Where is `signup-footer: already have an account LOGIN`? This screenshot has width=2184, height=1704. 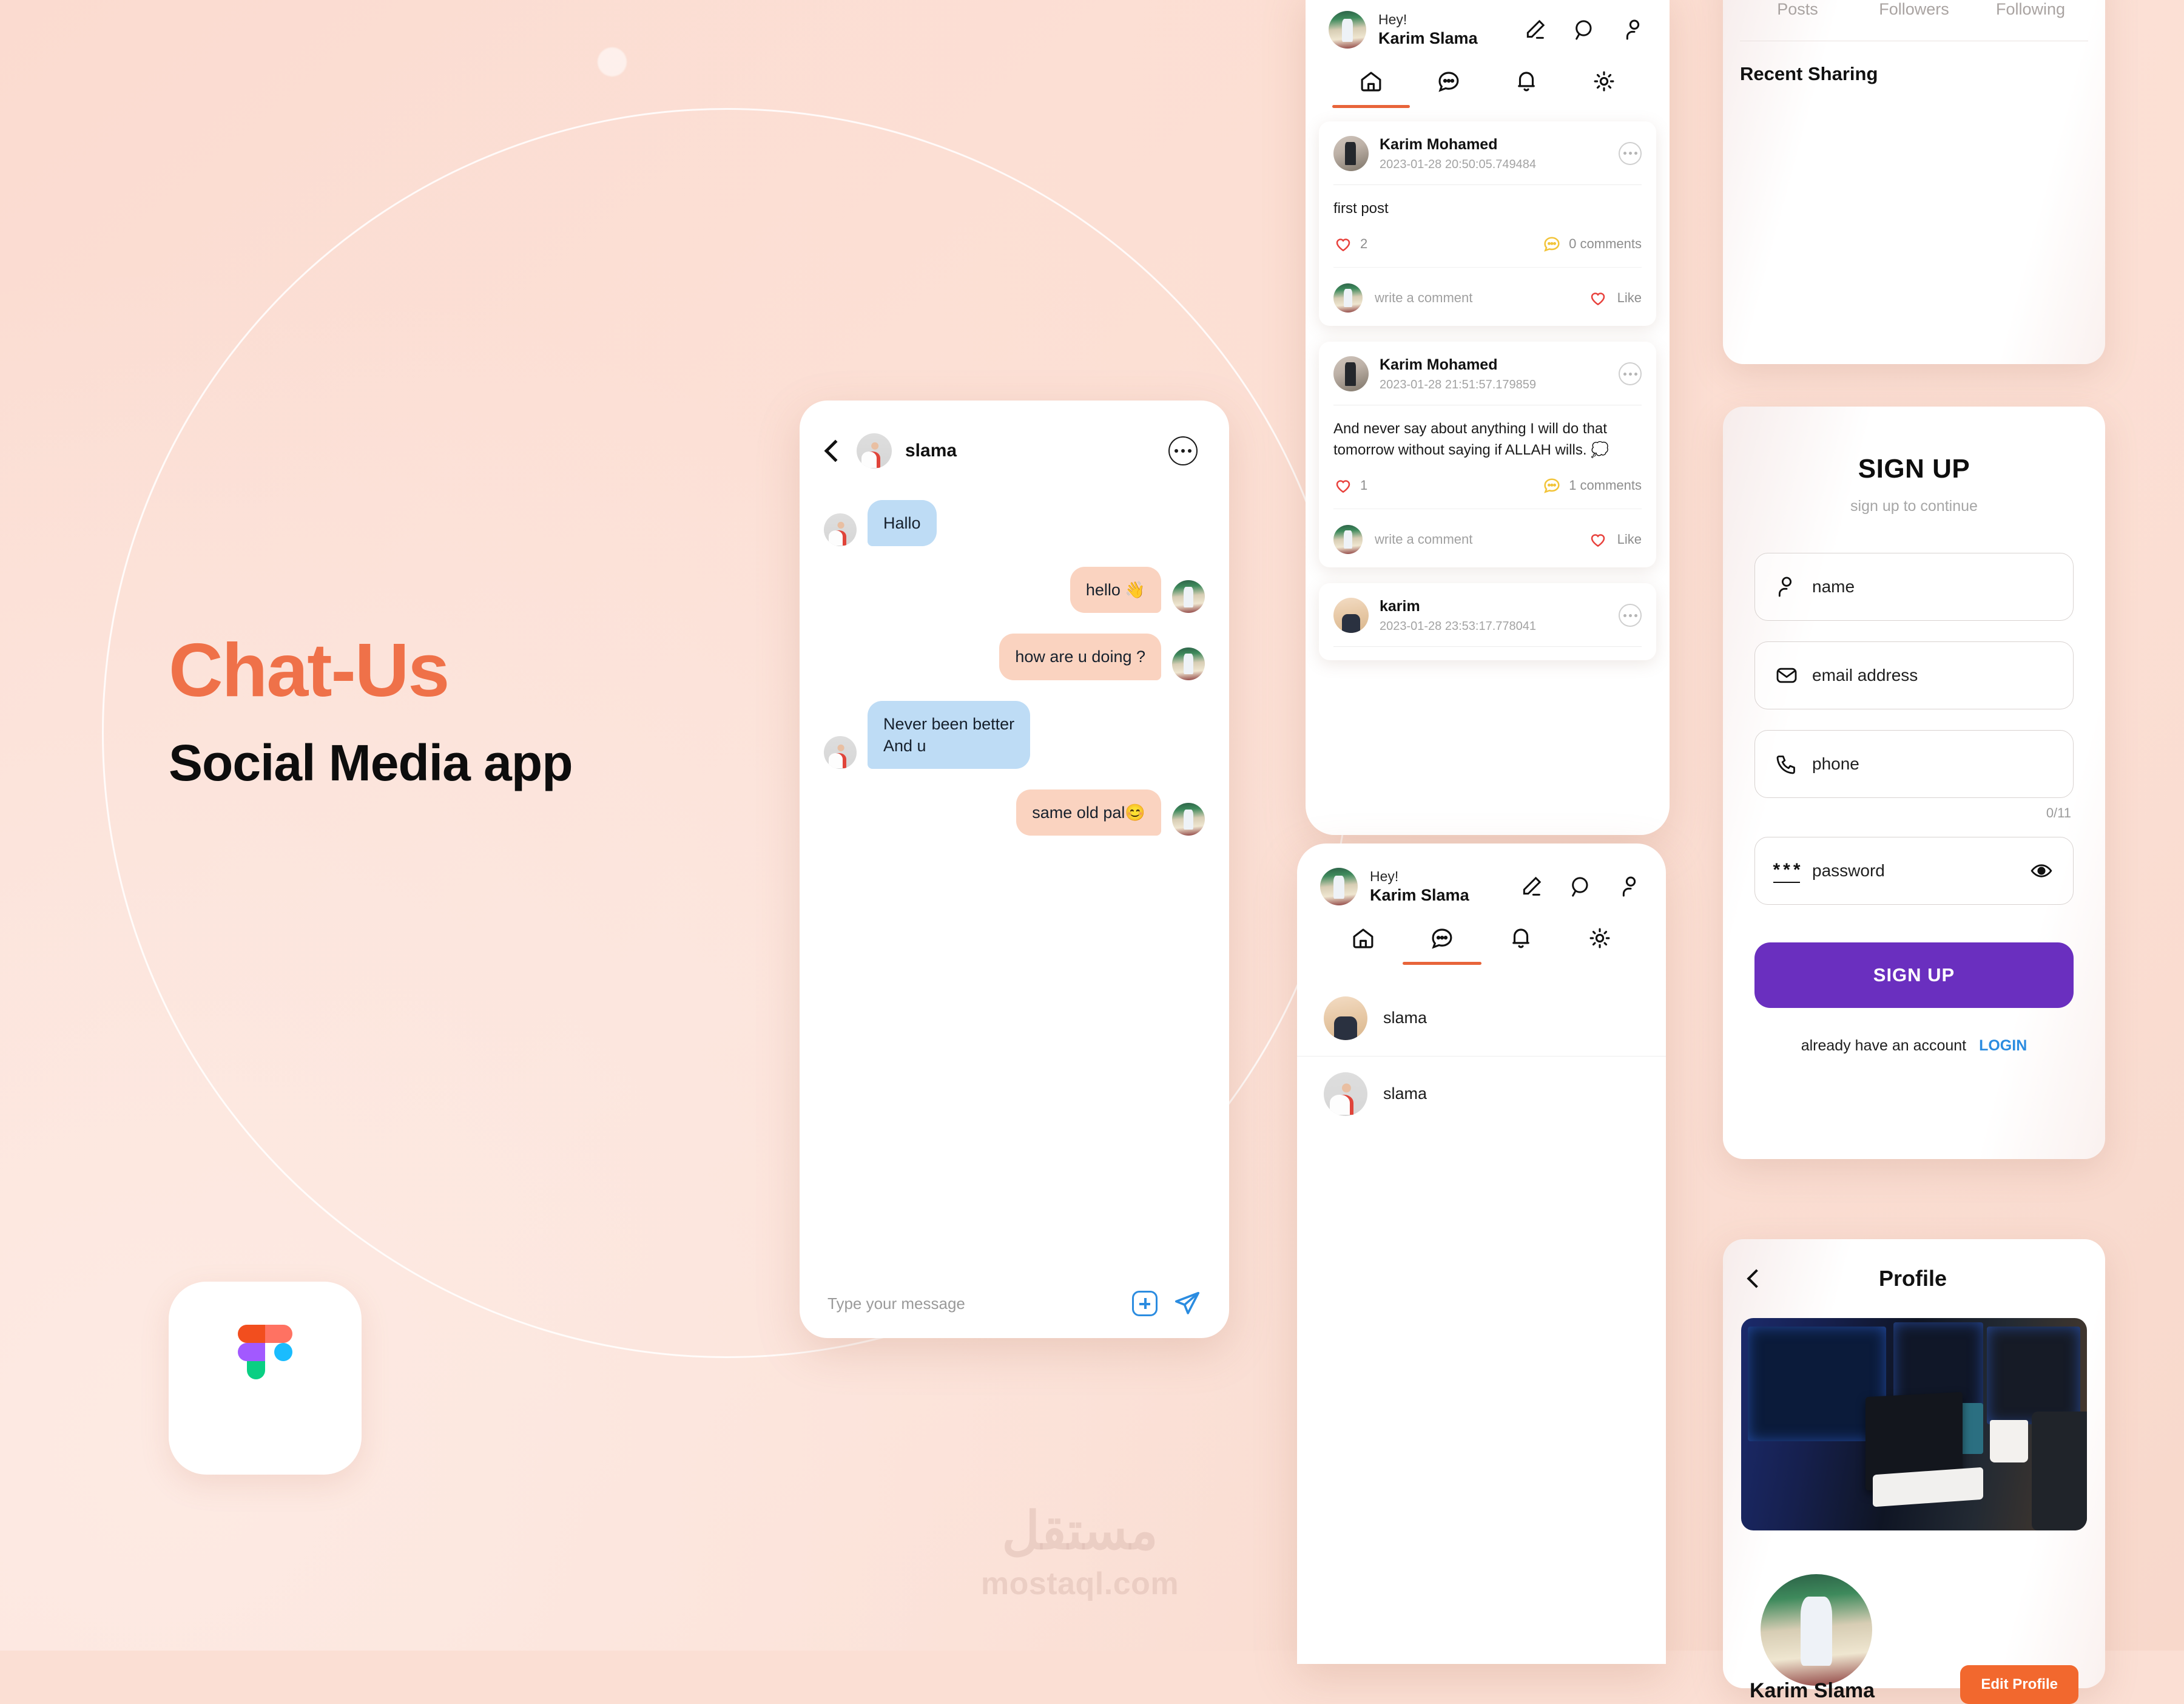
signup-footer: already have an account LOGIN is located at coordinates (1914, 1046).